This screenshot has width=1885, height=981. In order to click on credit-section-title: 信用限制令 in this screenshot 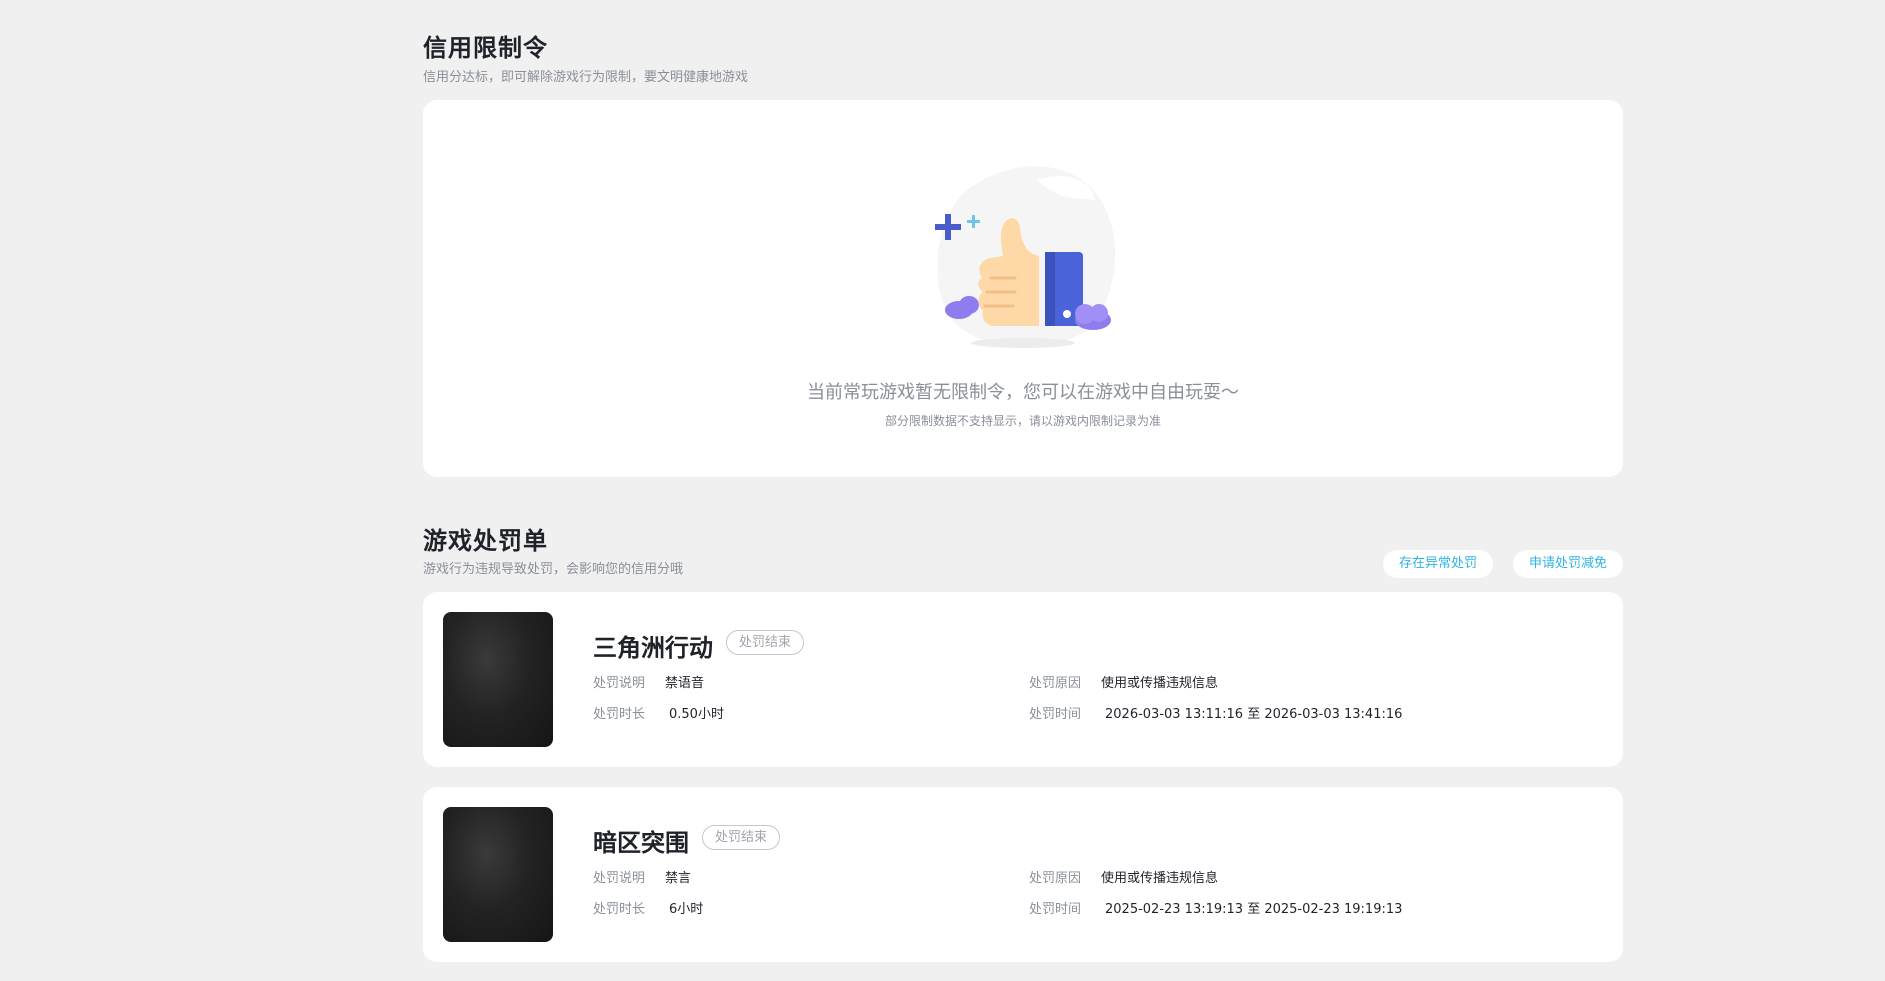, I will do `click(485, 48)`.